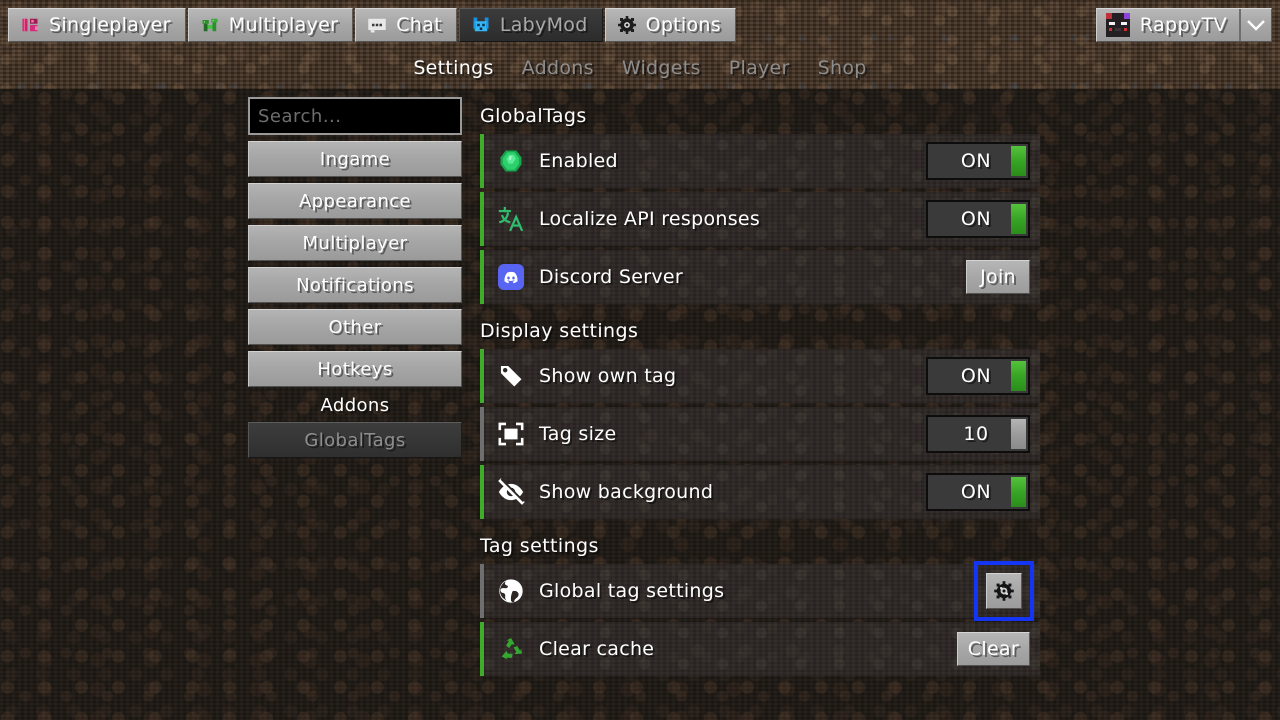 The image size is (1280, 720). What do you see at coordinates (760, 161) in the screenshot?
I see `setting-row-enabled: Enabled ON` at bounding box center [760, 161].